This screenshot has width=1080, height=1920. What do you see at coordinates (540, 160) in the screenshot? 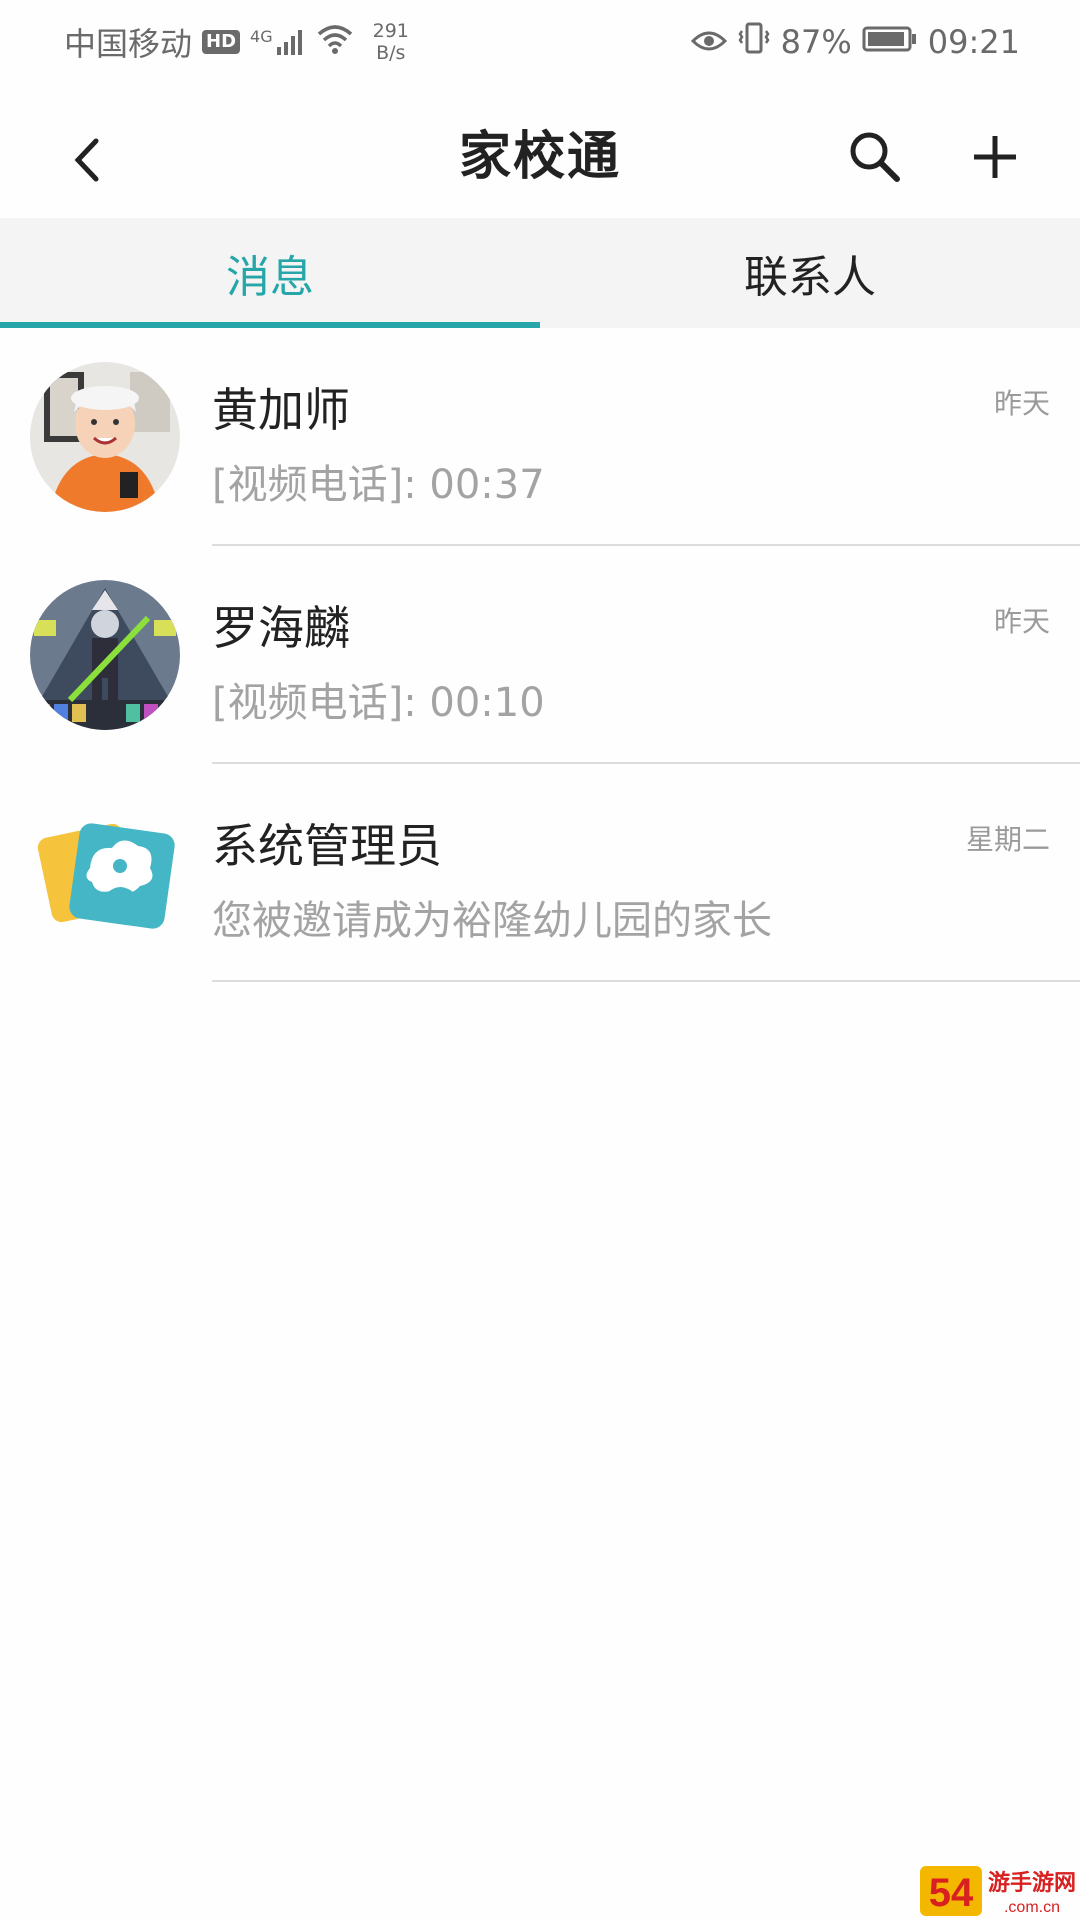
I see `app-header: 家校通` at bounding box center [540, 160].